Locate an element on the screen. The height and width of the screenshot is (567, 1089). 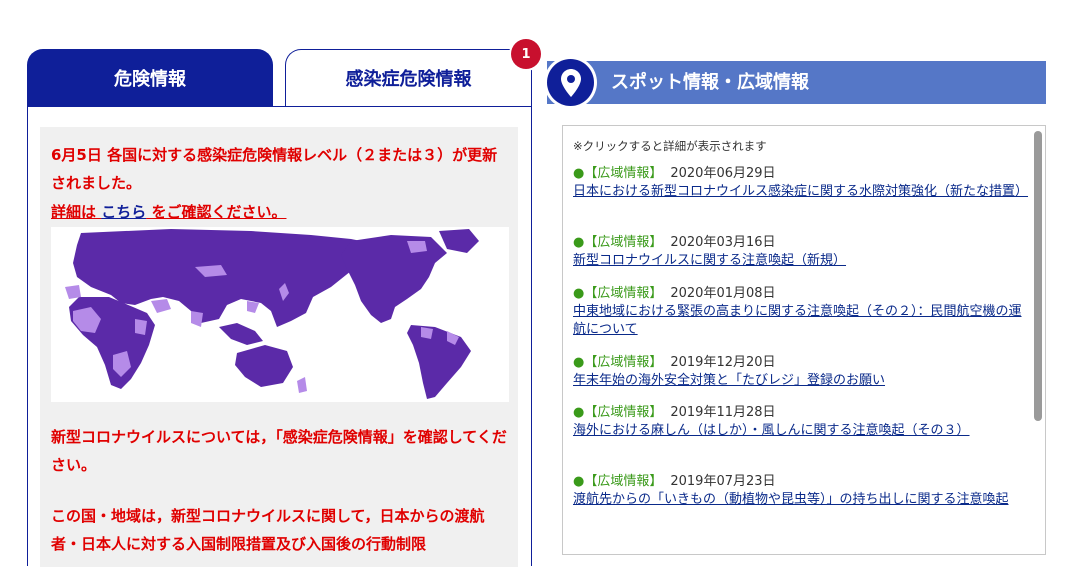
notice-update-text: 6月5日 各国に対する感染症危険情報レベル（２または３）が更新されました。 is located at coordinates (274, 169).